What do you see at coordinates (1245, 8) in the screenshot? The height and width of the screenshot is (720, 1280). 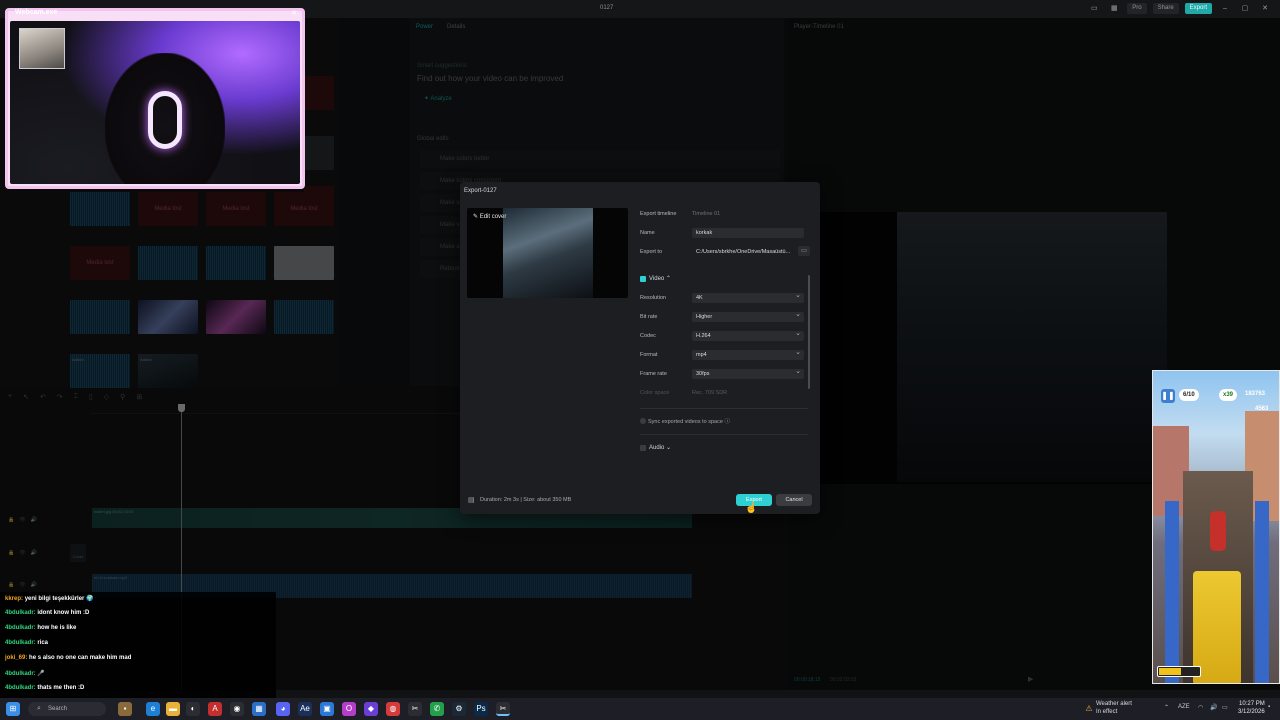 I see `maximize-icon: ▢` at bounding box center [1245, 8].